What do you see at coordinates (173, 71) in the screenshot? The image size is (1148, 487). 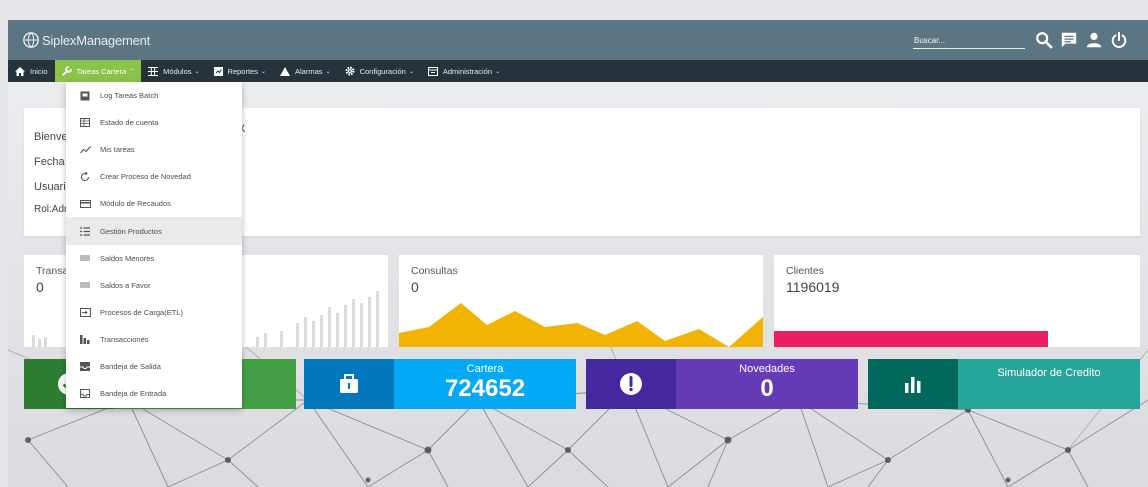 I see `nav-item-modulos: Módulos ⌄` at bounding box center [173, 71].